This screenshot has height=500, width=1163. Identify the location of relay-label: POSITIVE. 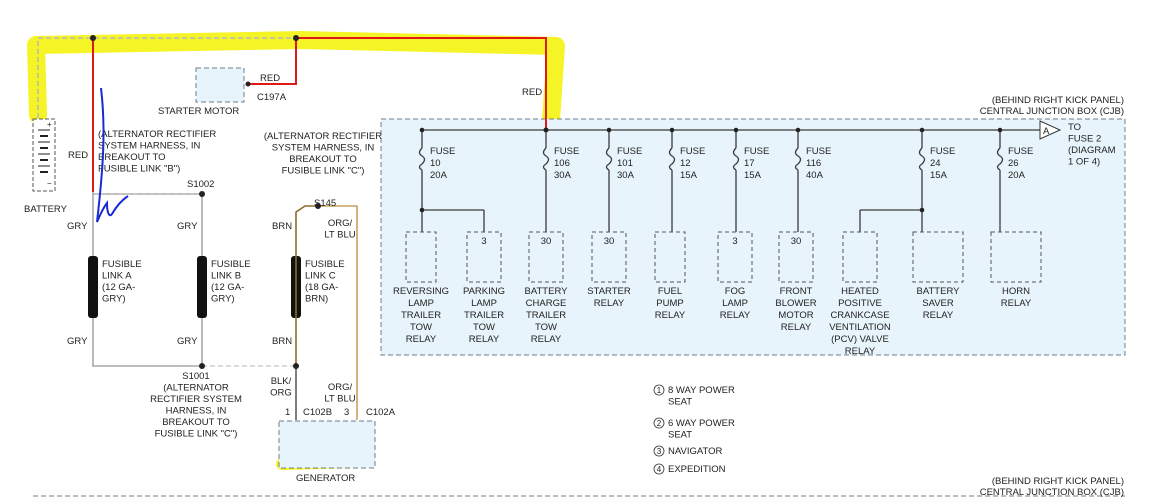
(860, 303).